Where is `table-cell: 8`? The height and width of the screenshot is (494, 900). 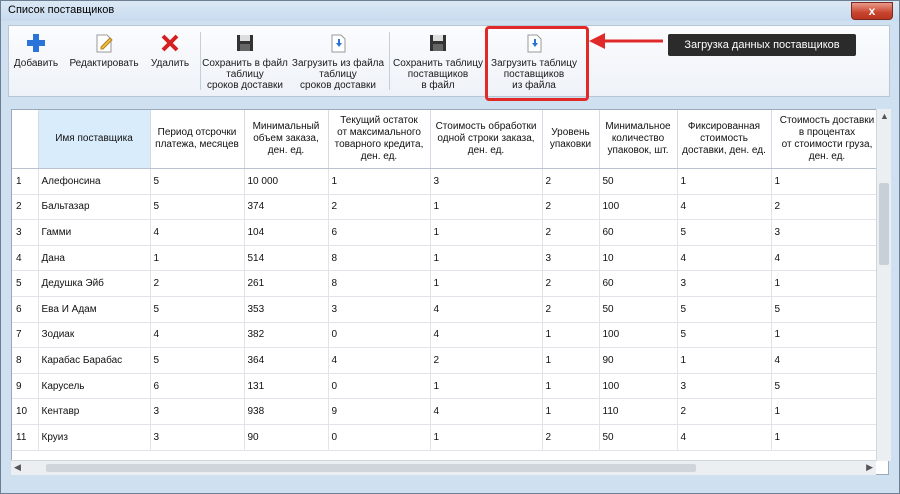 table-cell: 8 is located at coordinates (379, 283).